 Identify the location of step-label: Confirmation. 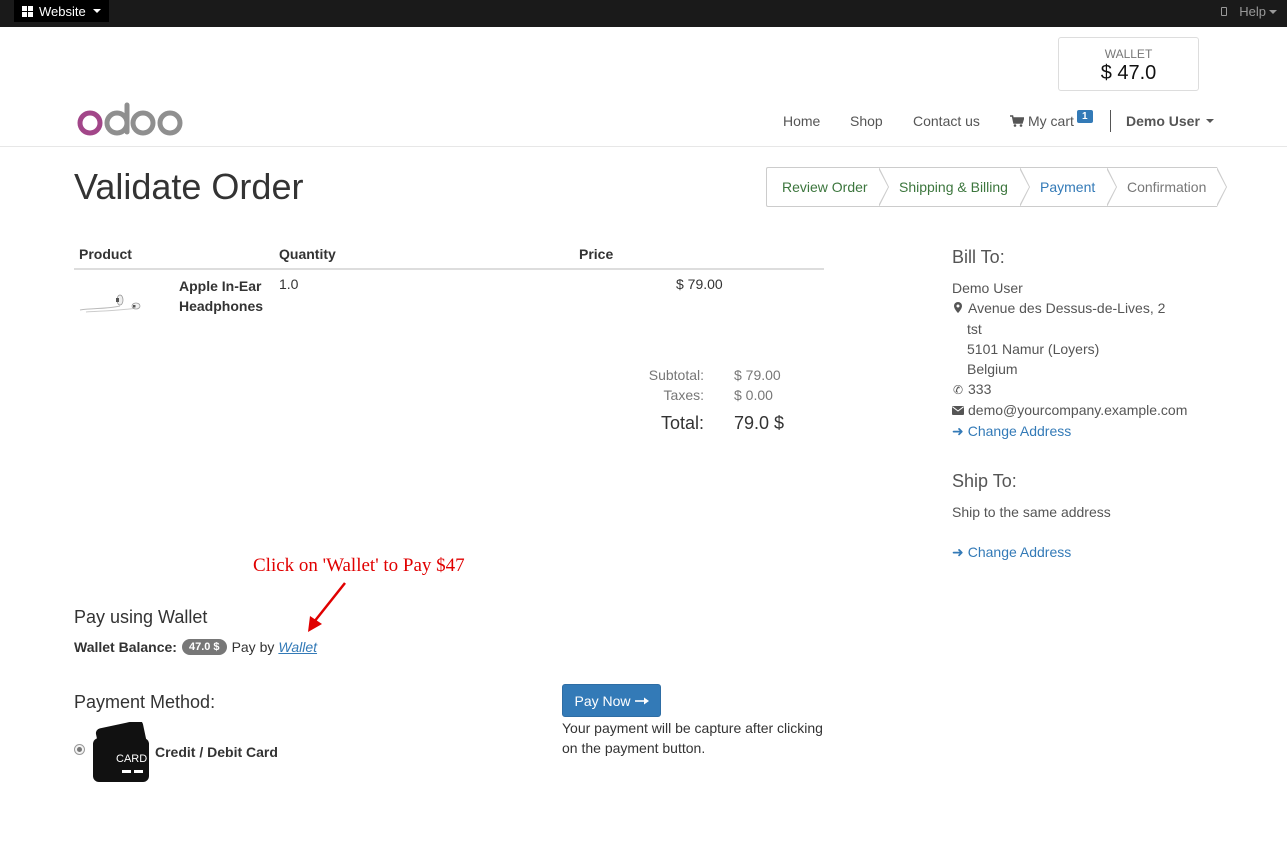
(1167, 187).